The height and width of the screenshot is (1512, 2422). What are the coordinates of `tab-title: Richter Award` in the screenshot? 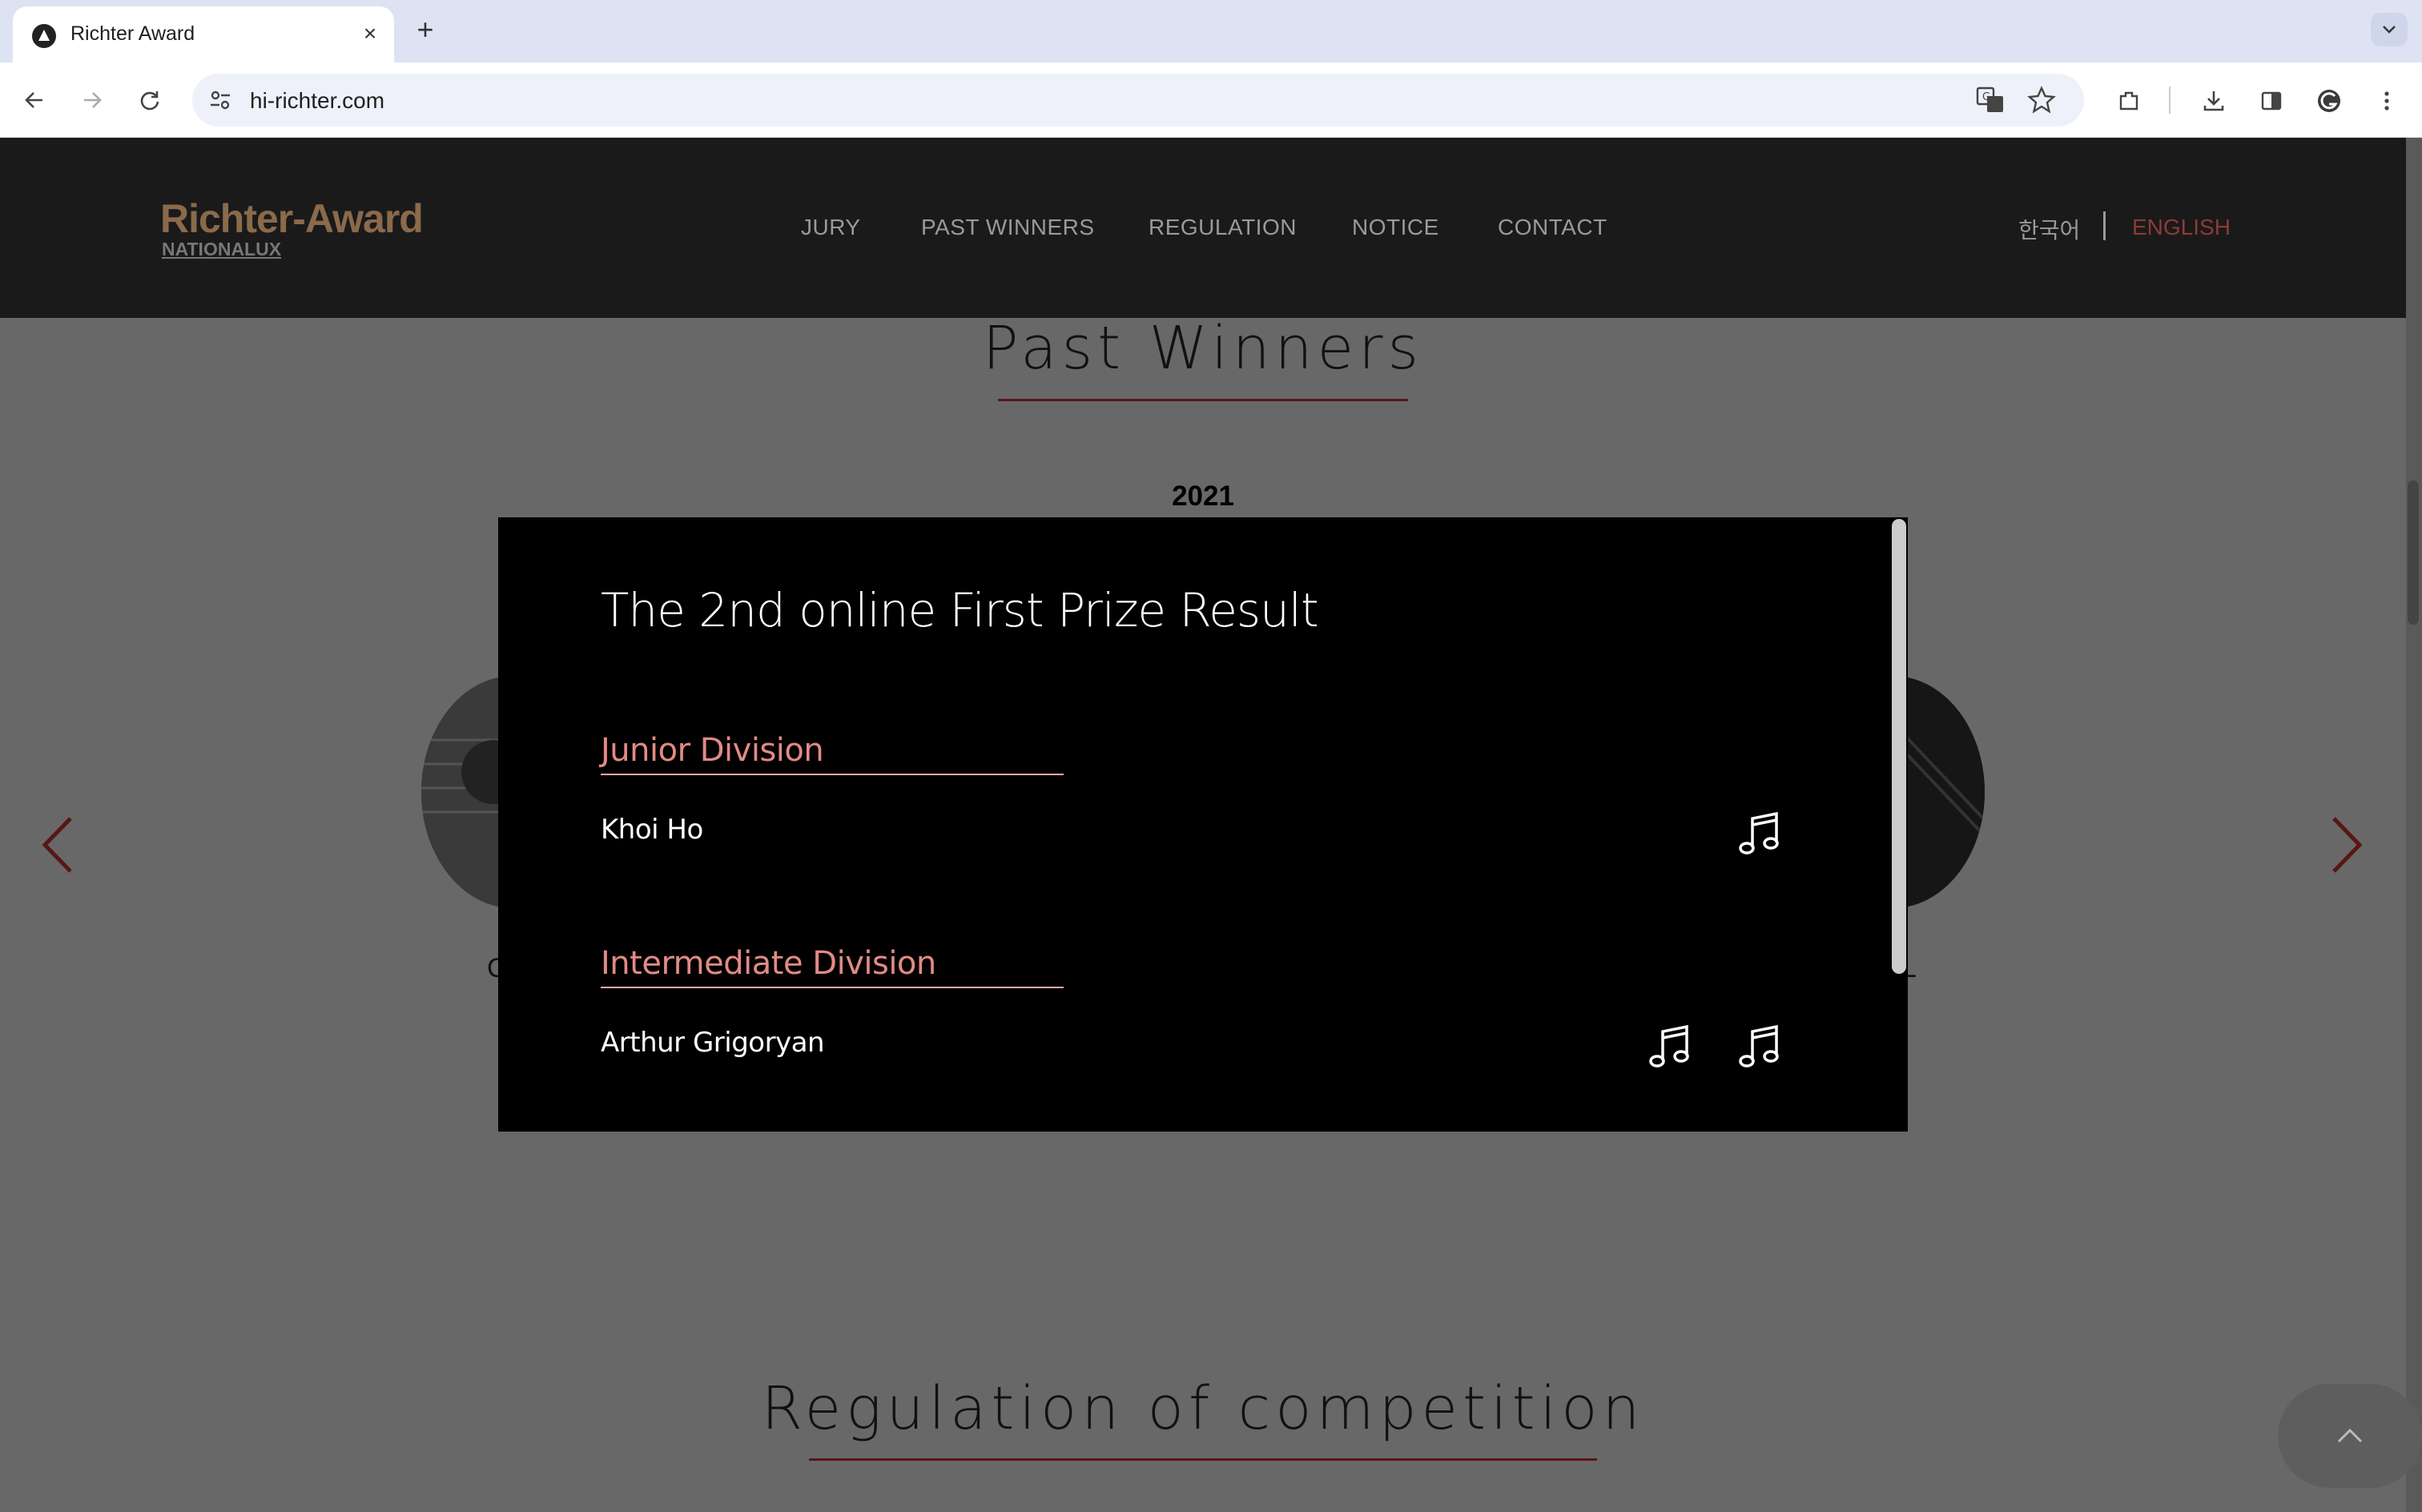 It's located at (132, 33).